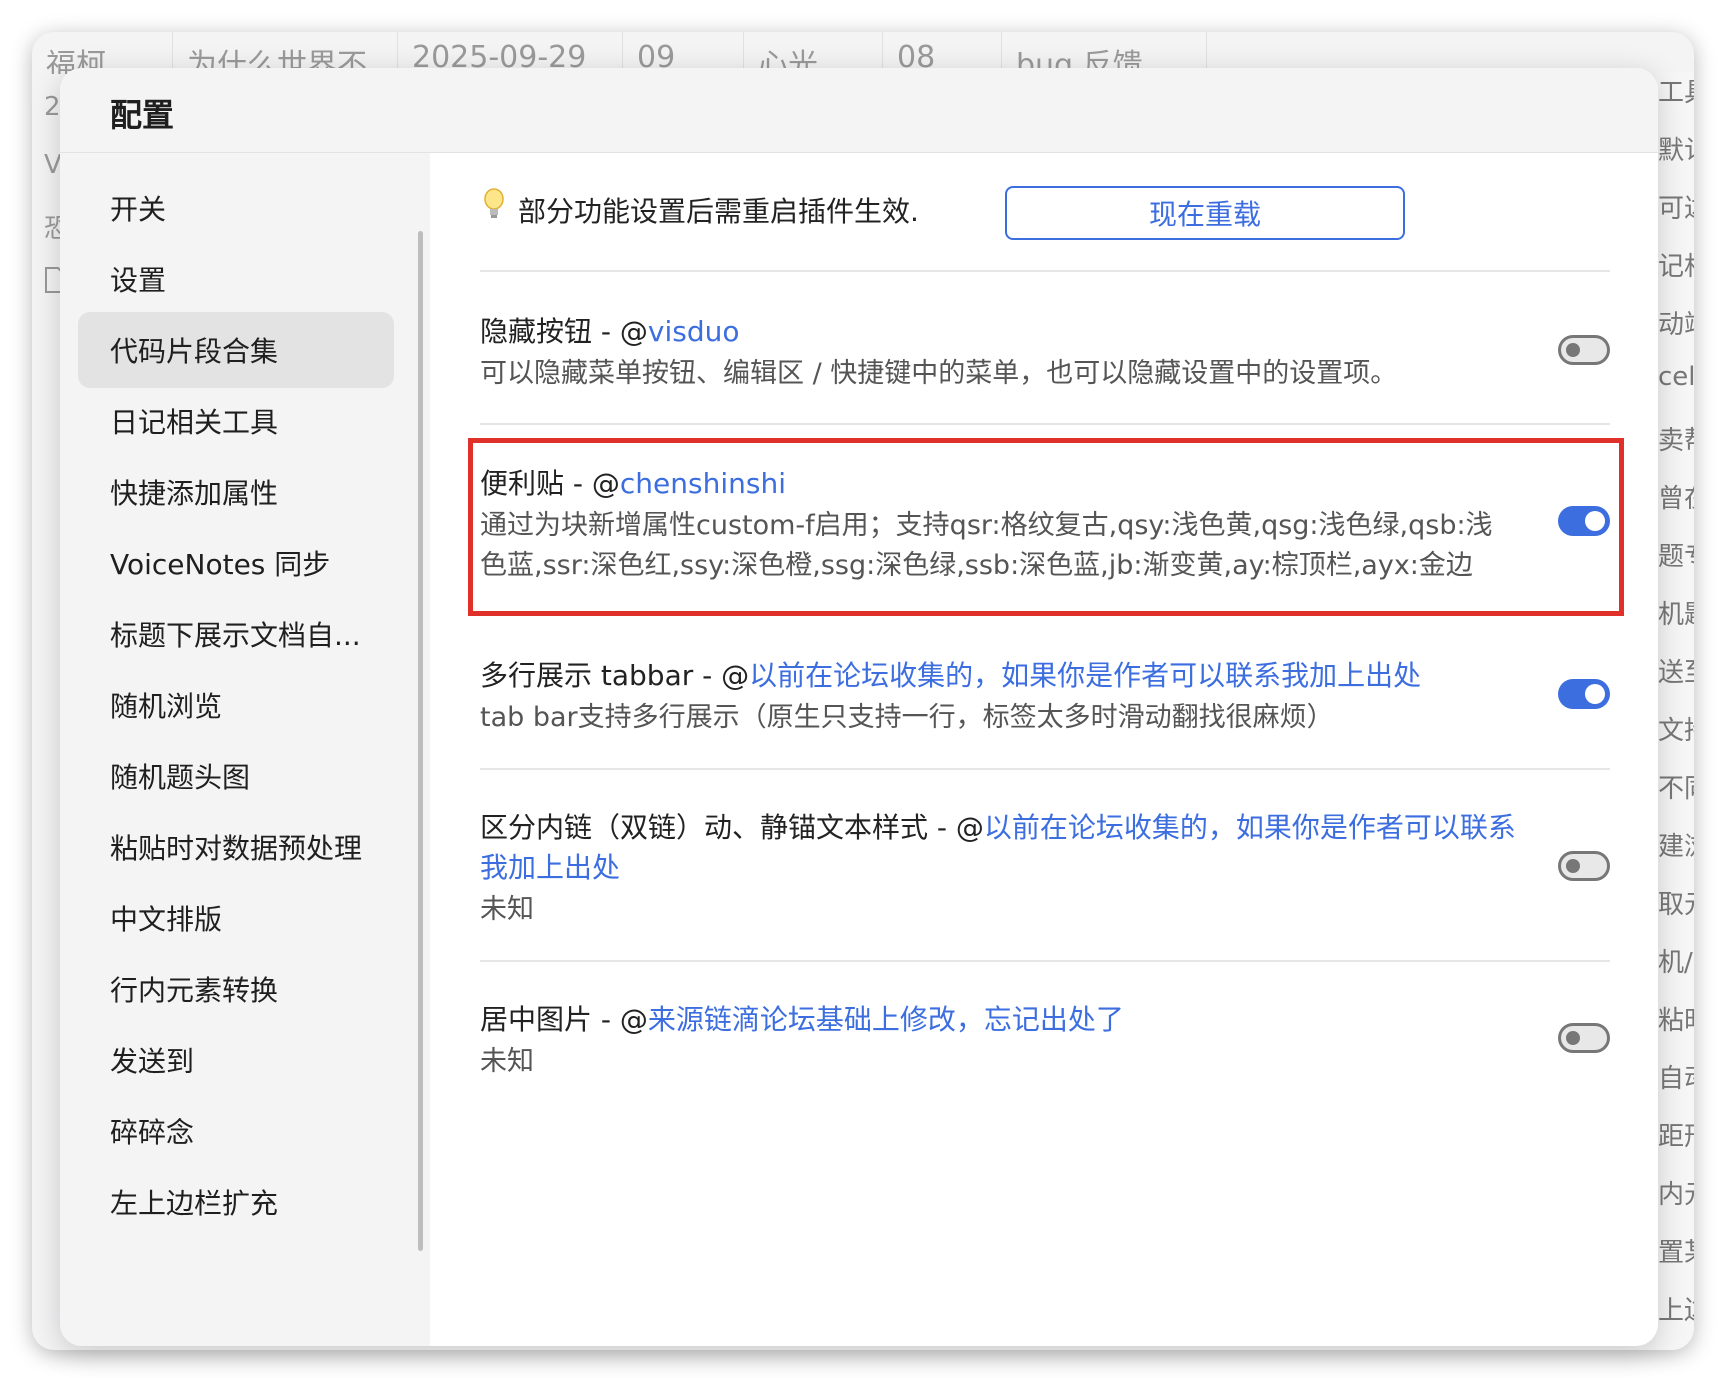 The width and height of the screenshot is (1726, 1378). Describe the element at coordinates (1250, 827) in the screenshot. I see `author-link: 以前在论坛收集的，如果你是作者可以联系` at that location.